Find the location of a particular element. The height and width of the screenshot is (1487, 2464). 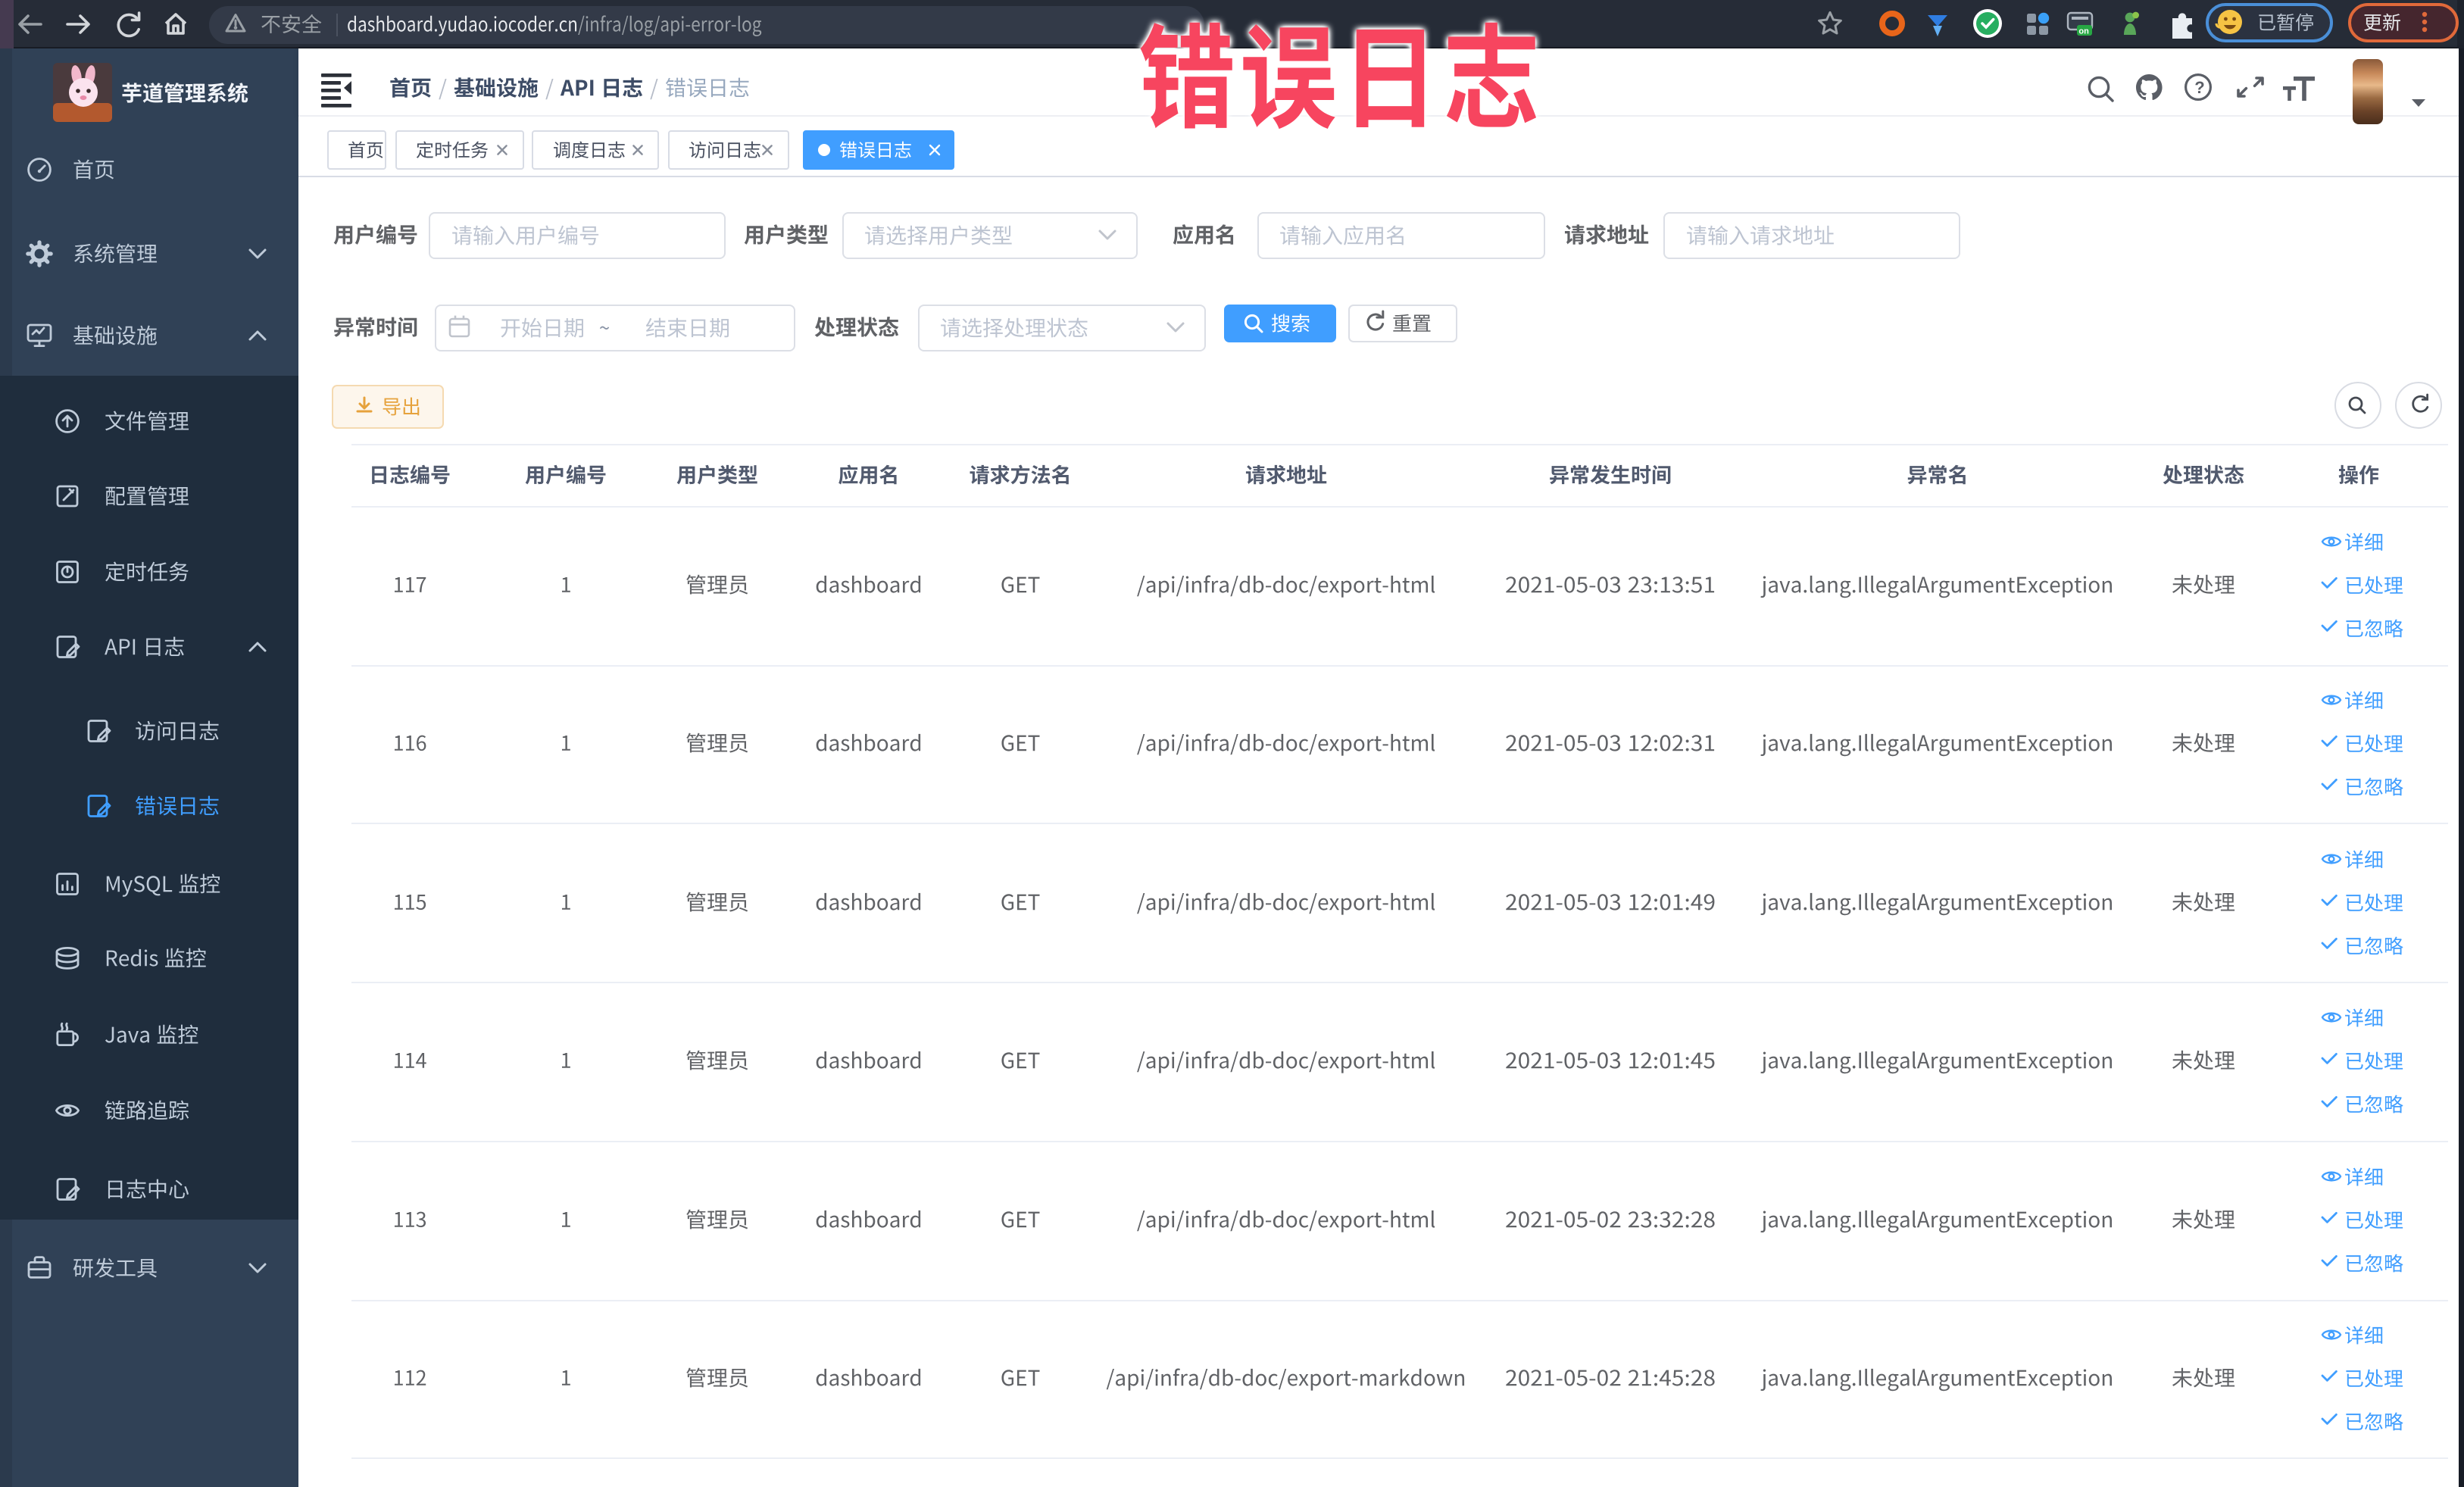

svg-text: on is located at coordinates (2083, 31).